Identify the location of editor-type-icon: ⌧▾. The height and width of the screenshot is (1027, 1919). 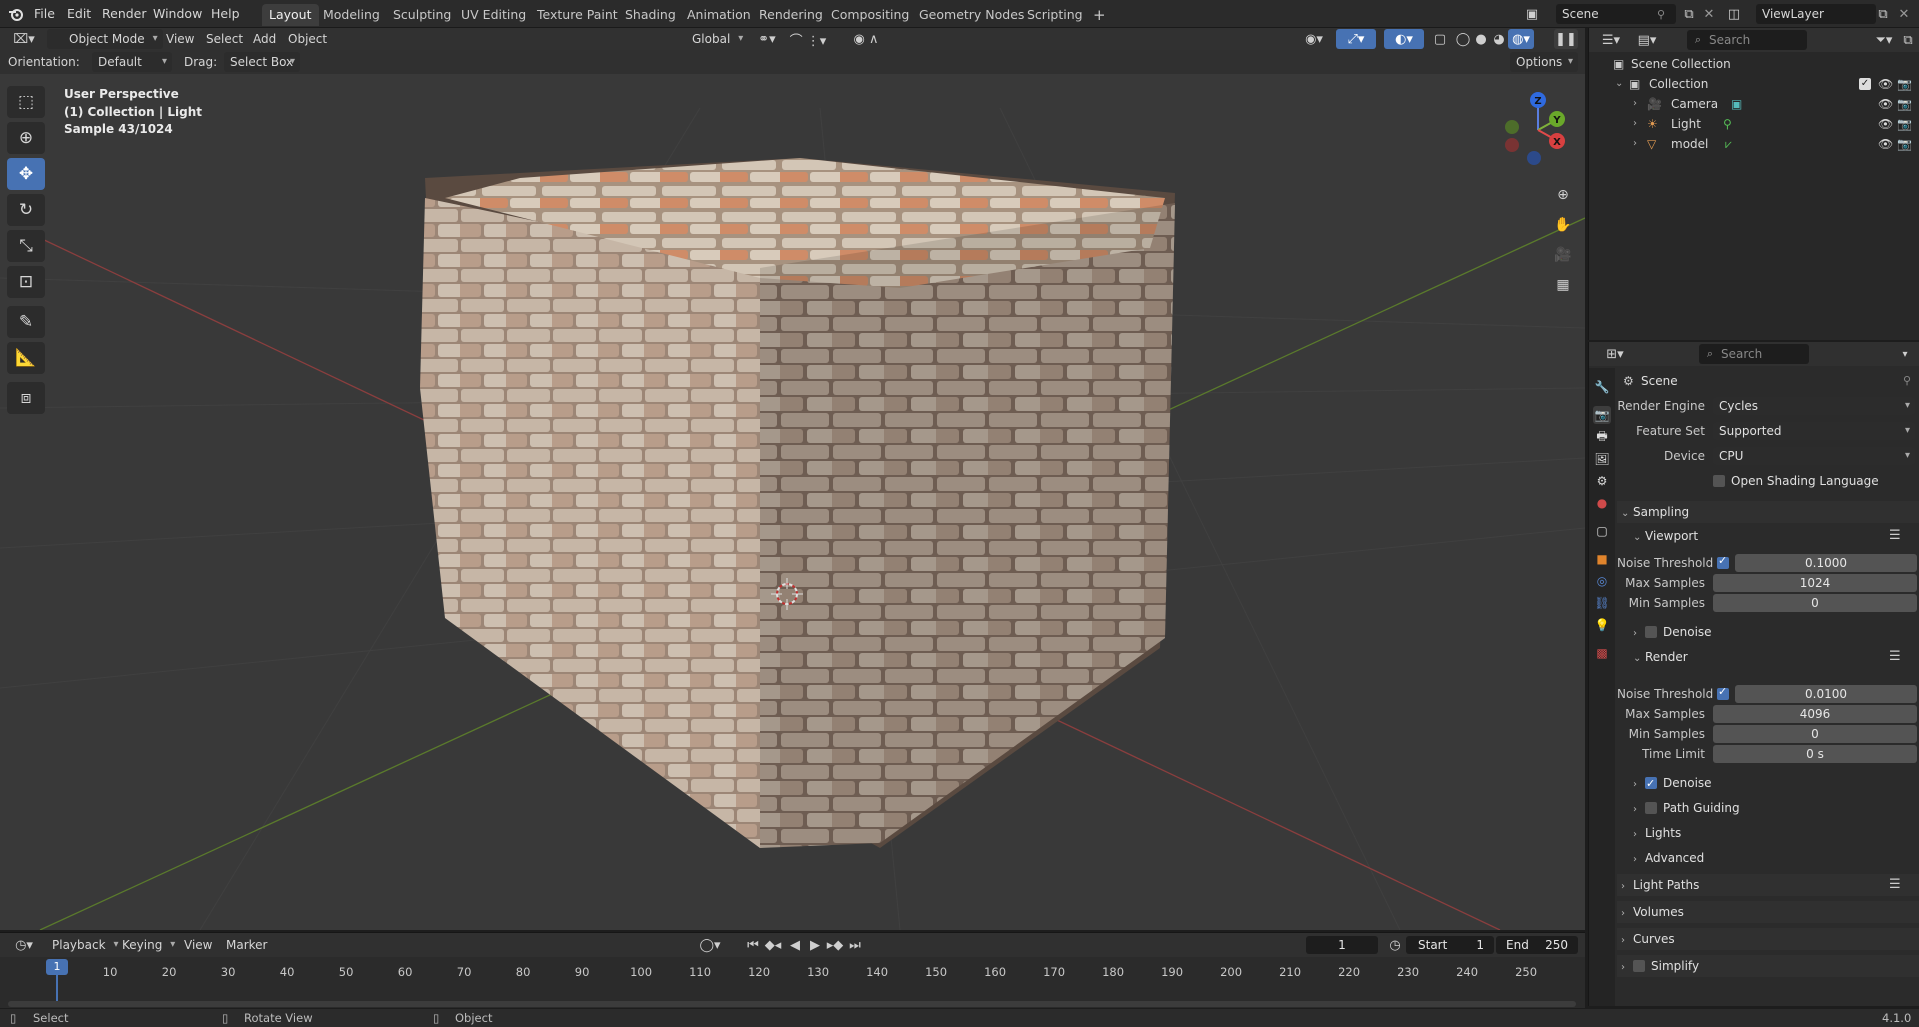
(24, 39).